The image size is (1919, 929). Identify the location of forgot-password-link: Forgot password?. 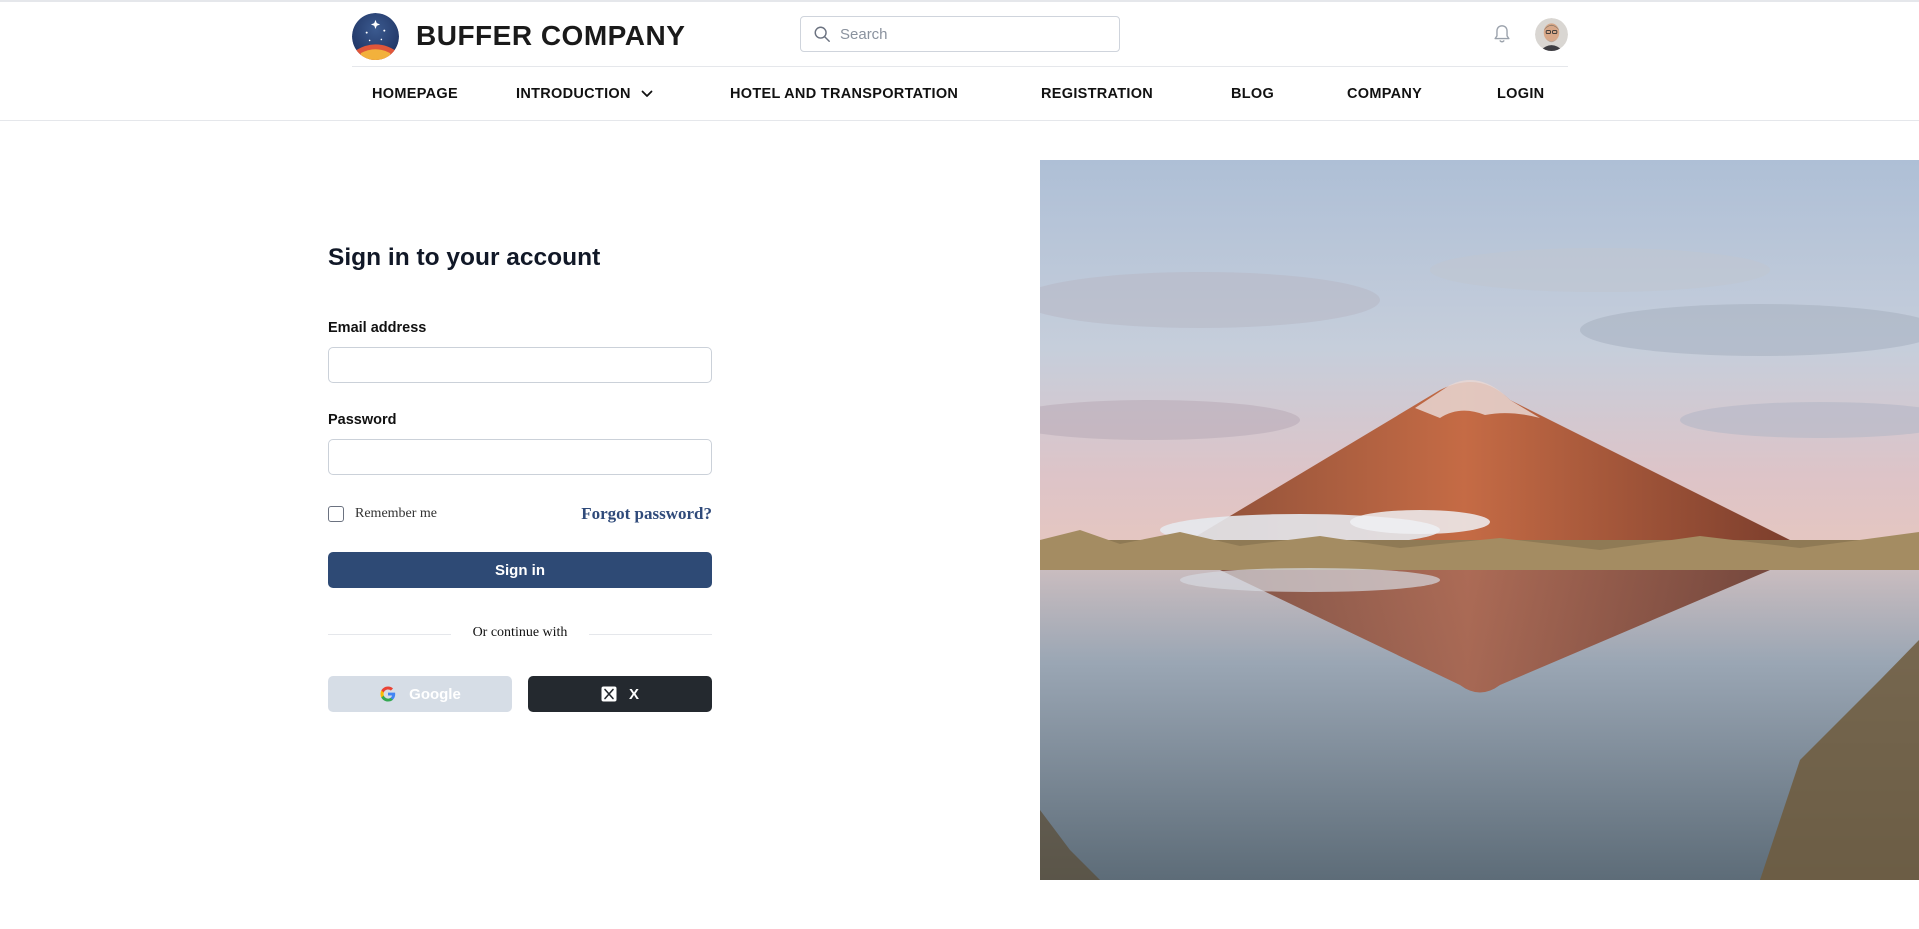
(646, 514).